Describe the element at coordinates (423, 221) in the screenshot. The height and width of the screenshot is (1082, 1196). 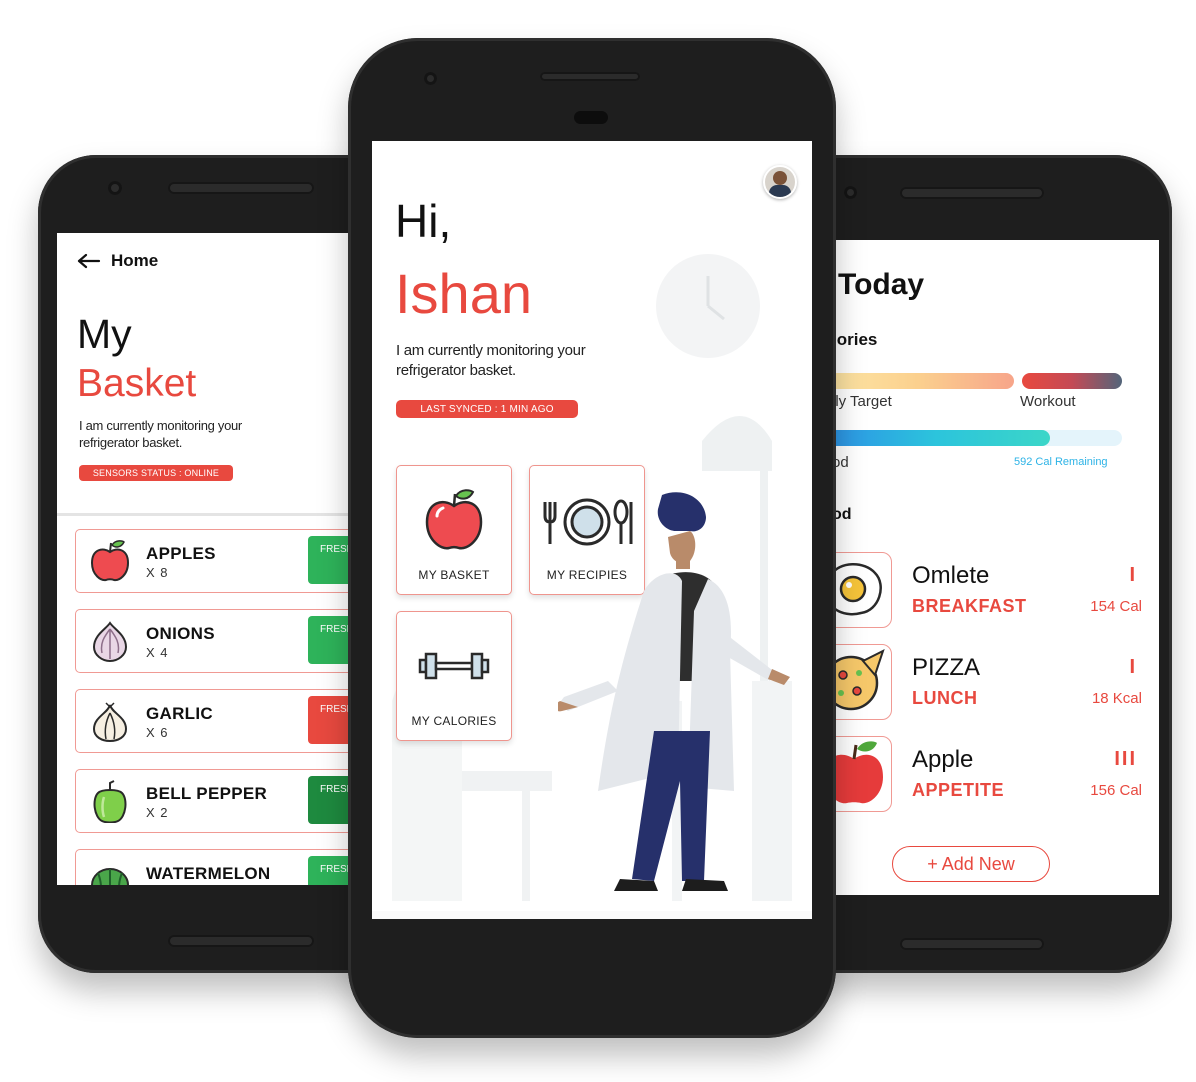
I see `greeting: Hi,` at that location.